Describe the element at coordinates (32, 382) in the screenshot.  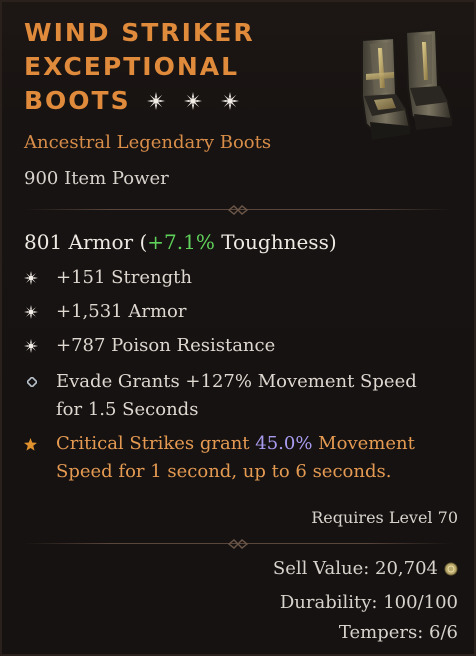
I see `diamond-bullet-icon` at that location.